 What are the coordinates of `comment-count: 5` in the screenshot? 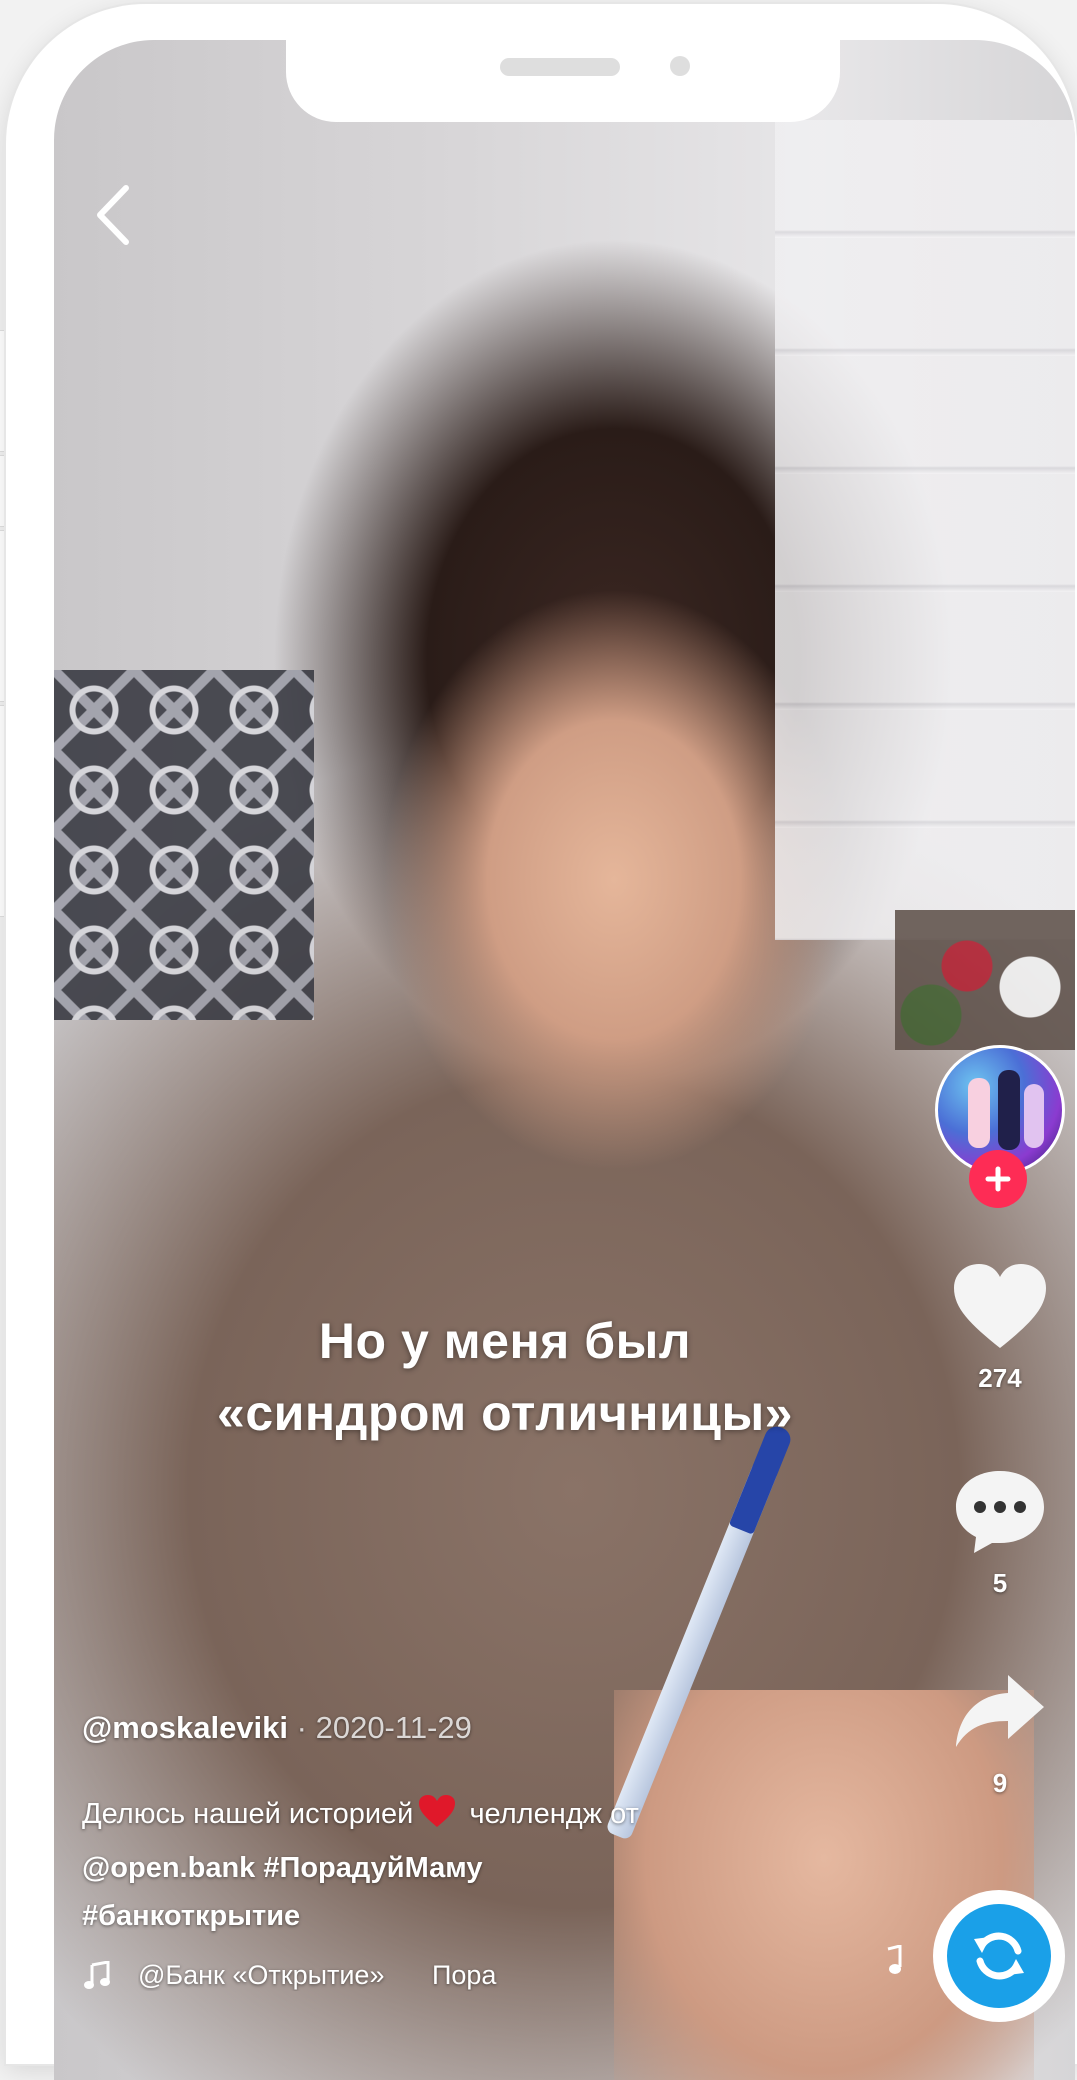 It's located at (1000, 1583).